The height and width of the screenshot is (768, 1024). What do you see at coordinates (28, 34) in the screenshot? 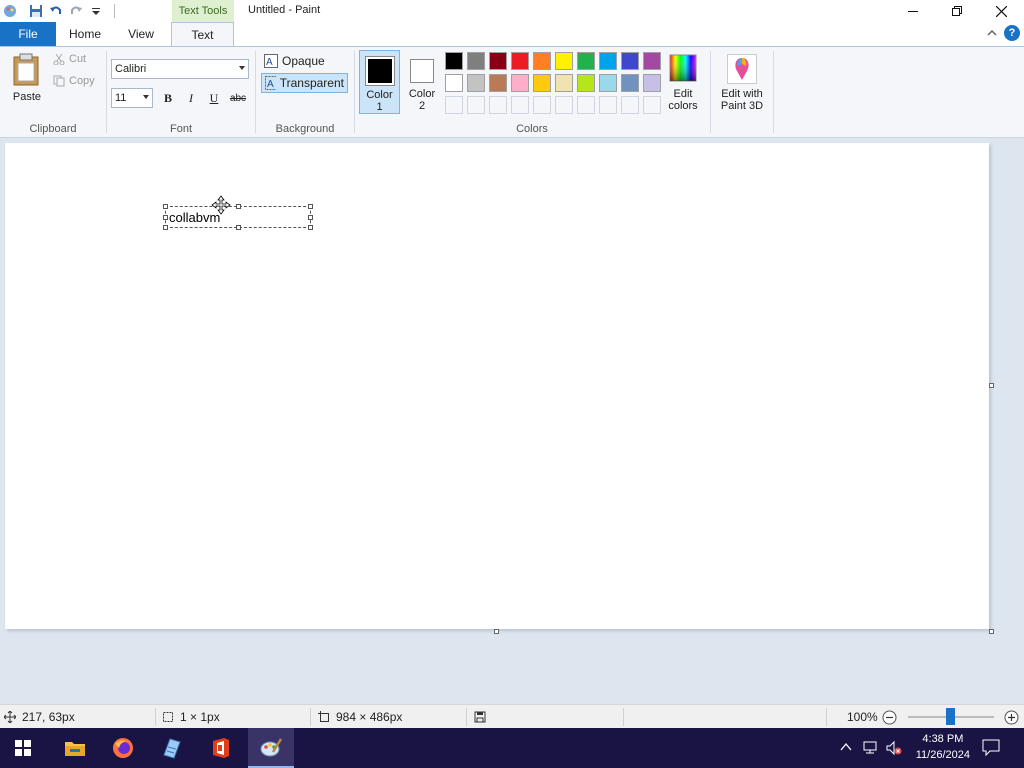
I see `tab-file: File` at bounding box center [28, 34].